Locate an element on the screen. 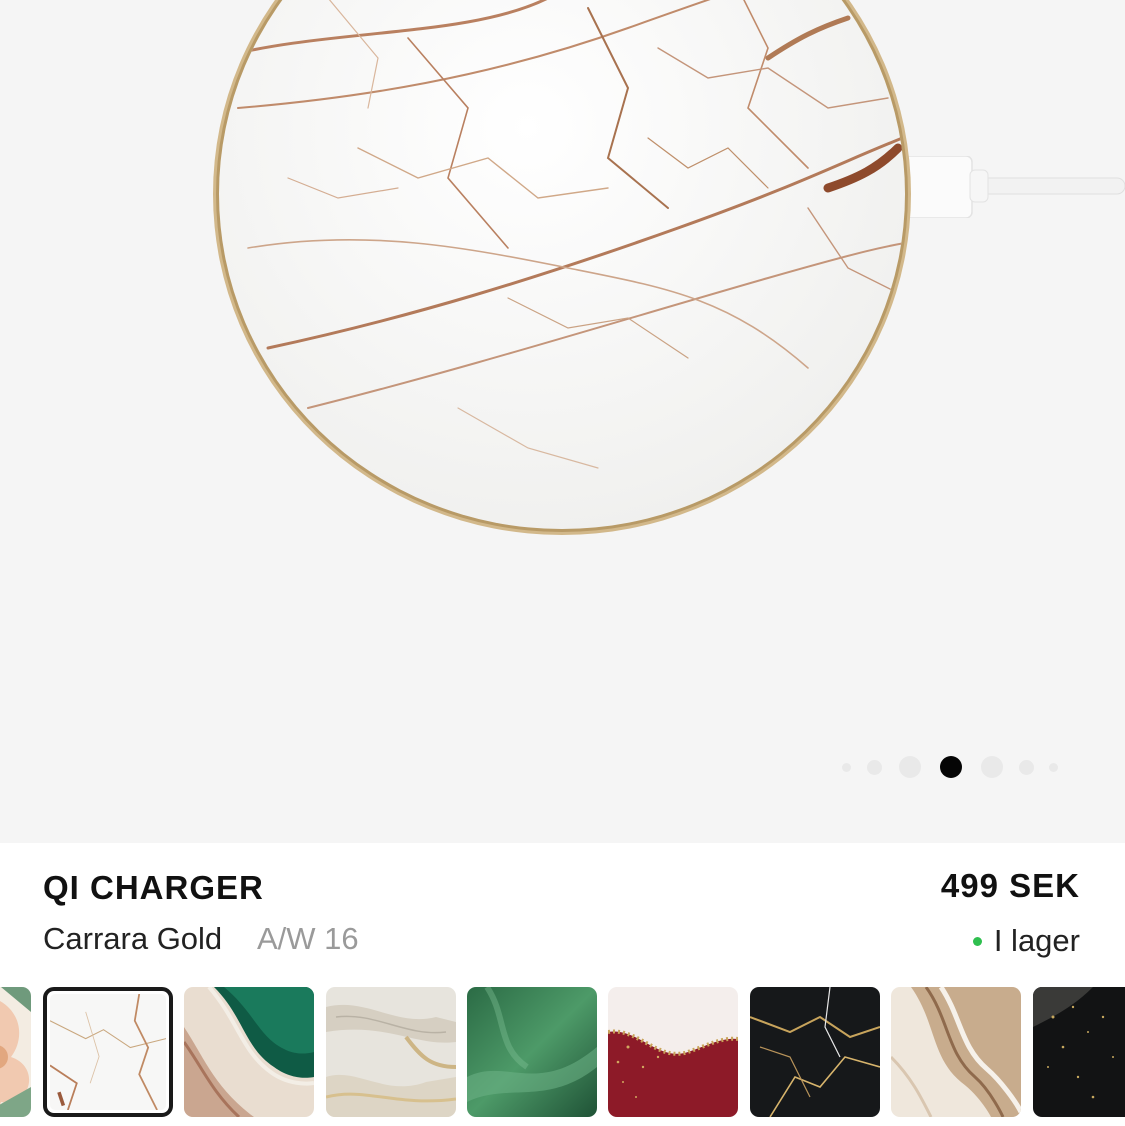 The height and width of the screenshot is (1126, 1125). variant-swatch-list is located at coordinates (562, 1052).